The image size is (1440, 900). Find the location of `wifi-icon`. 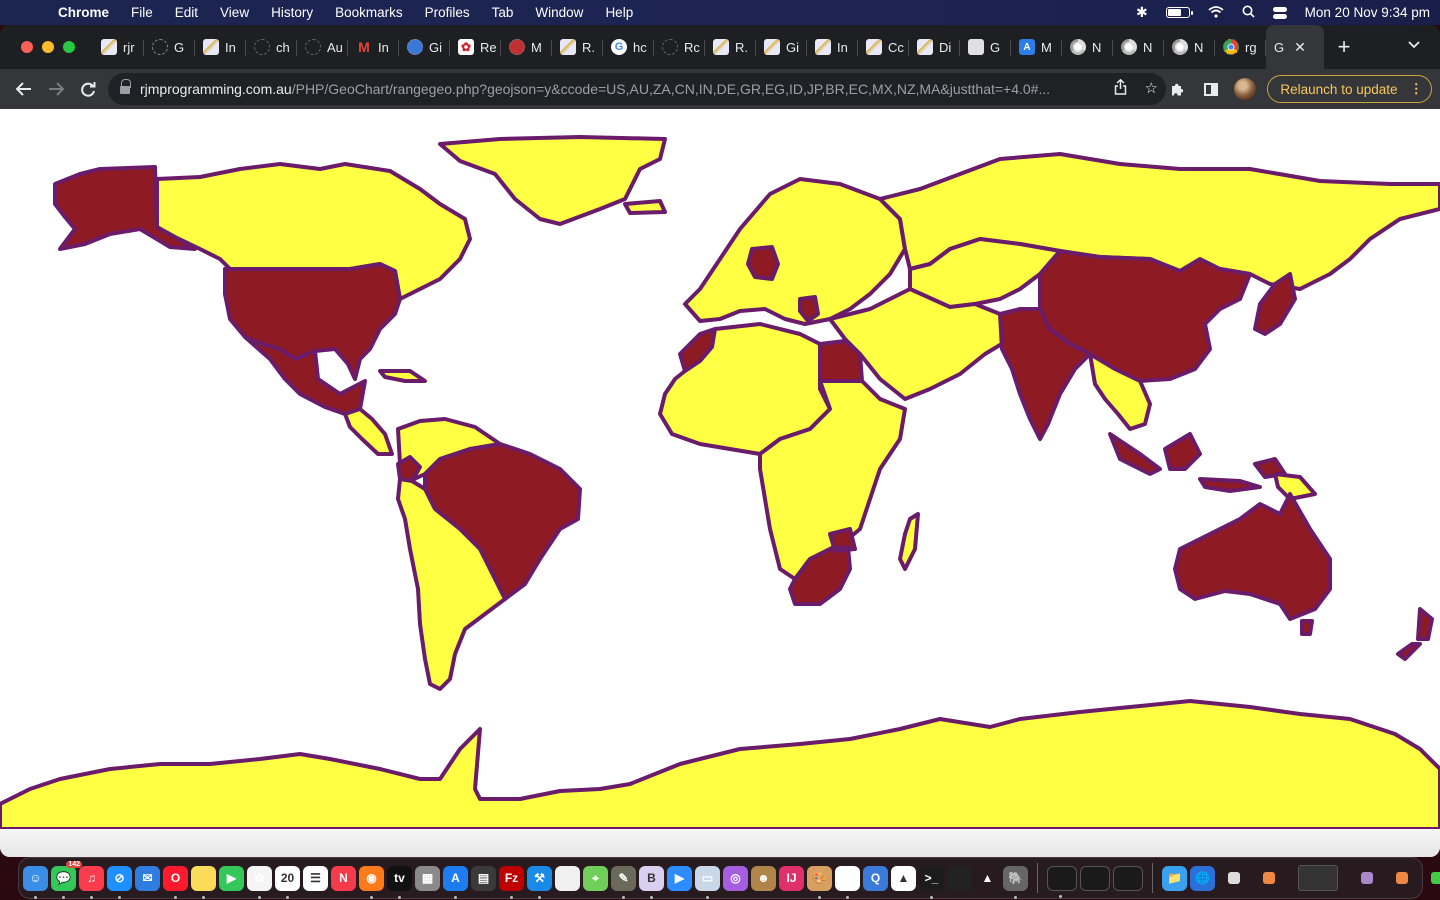

wifi-icon is located at coordinates (1216, 13).